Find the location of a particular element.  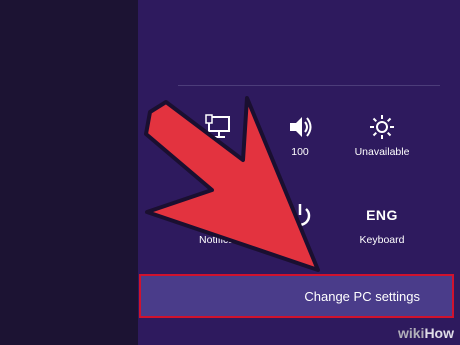

keyboard-label: Keyboard is located at coordinates (382, 240).